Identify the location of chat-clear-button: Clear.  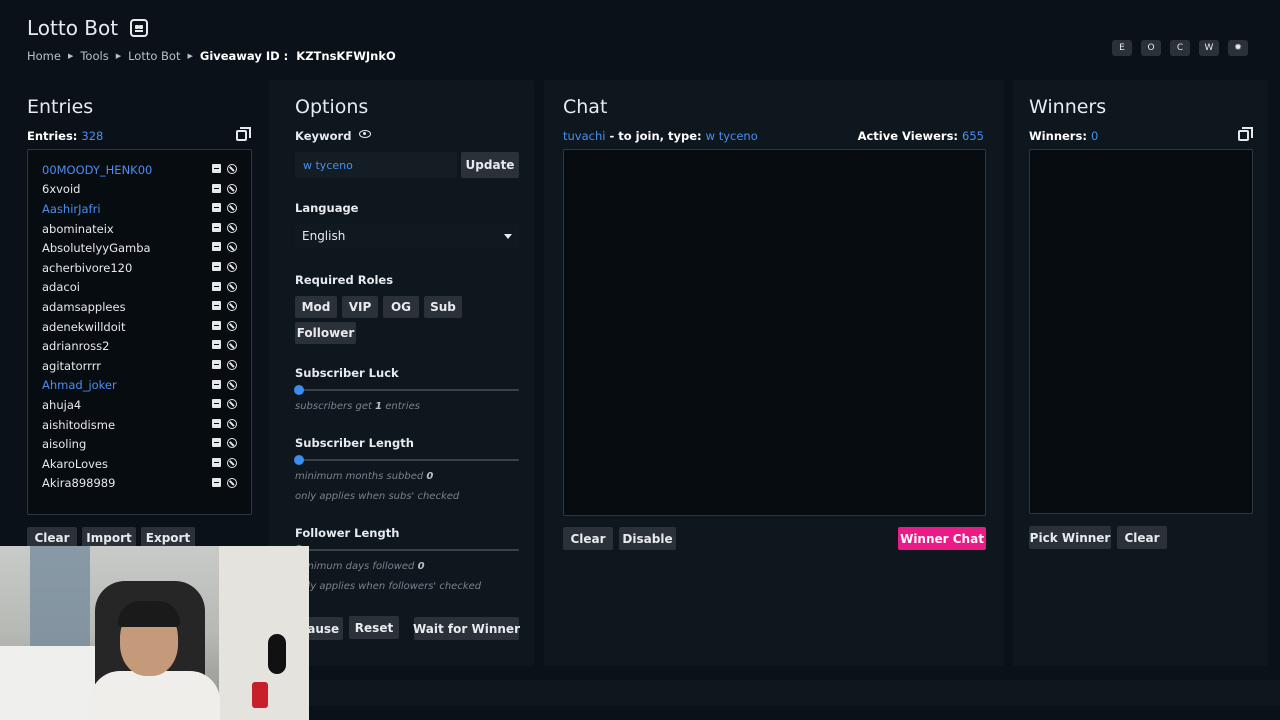
(588, 538).